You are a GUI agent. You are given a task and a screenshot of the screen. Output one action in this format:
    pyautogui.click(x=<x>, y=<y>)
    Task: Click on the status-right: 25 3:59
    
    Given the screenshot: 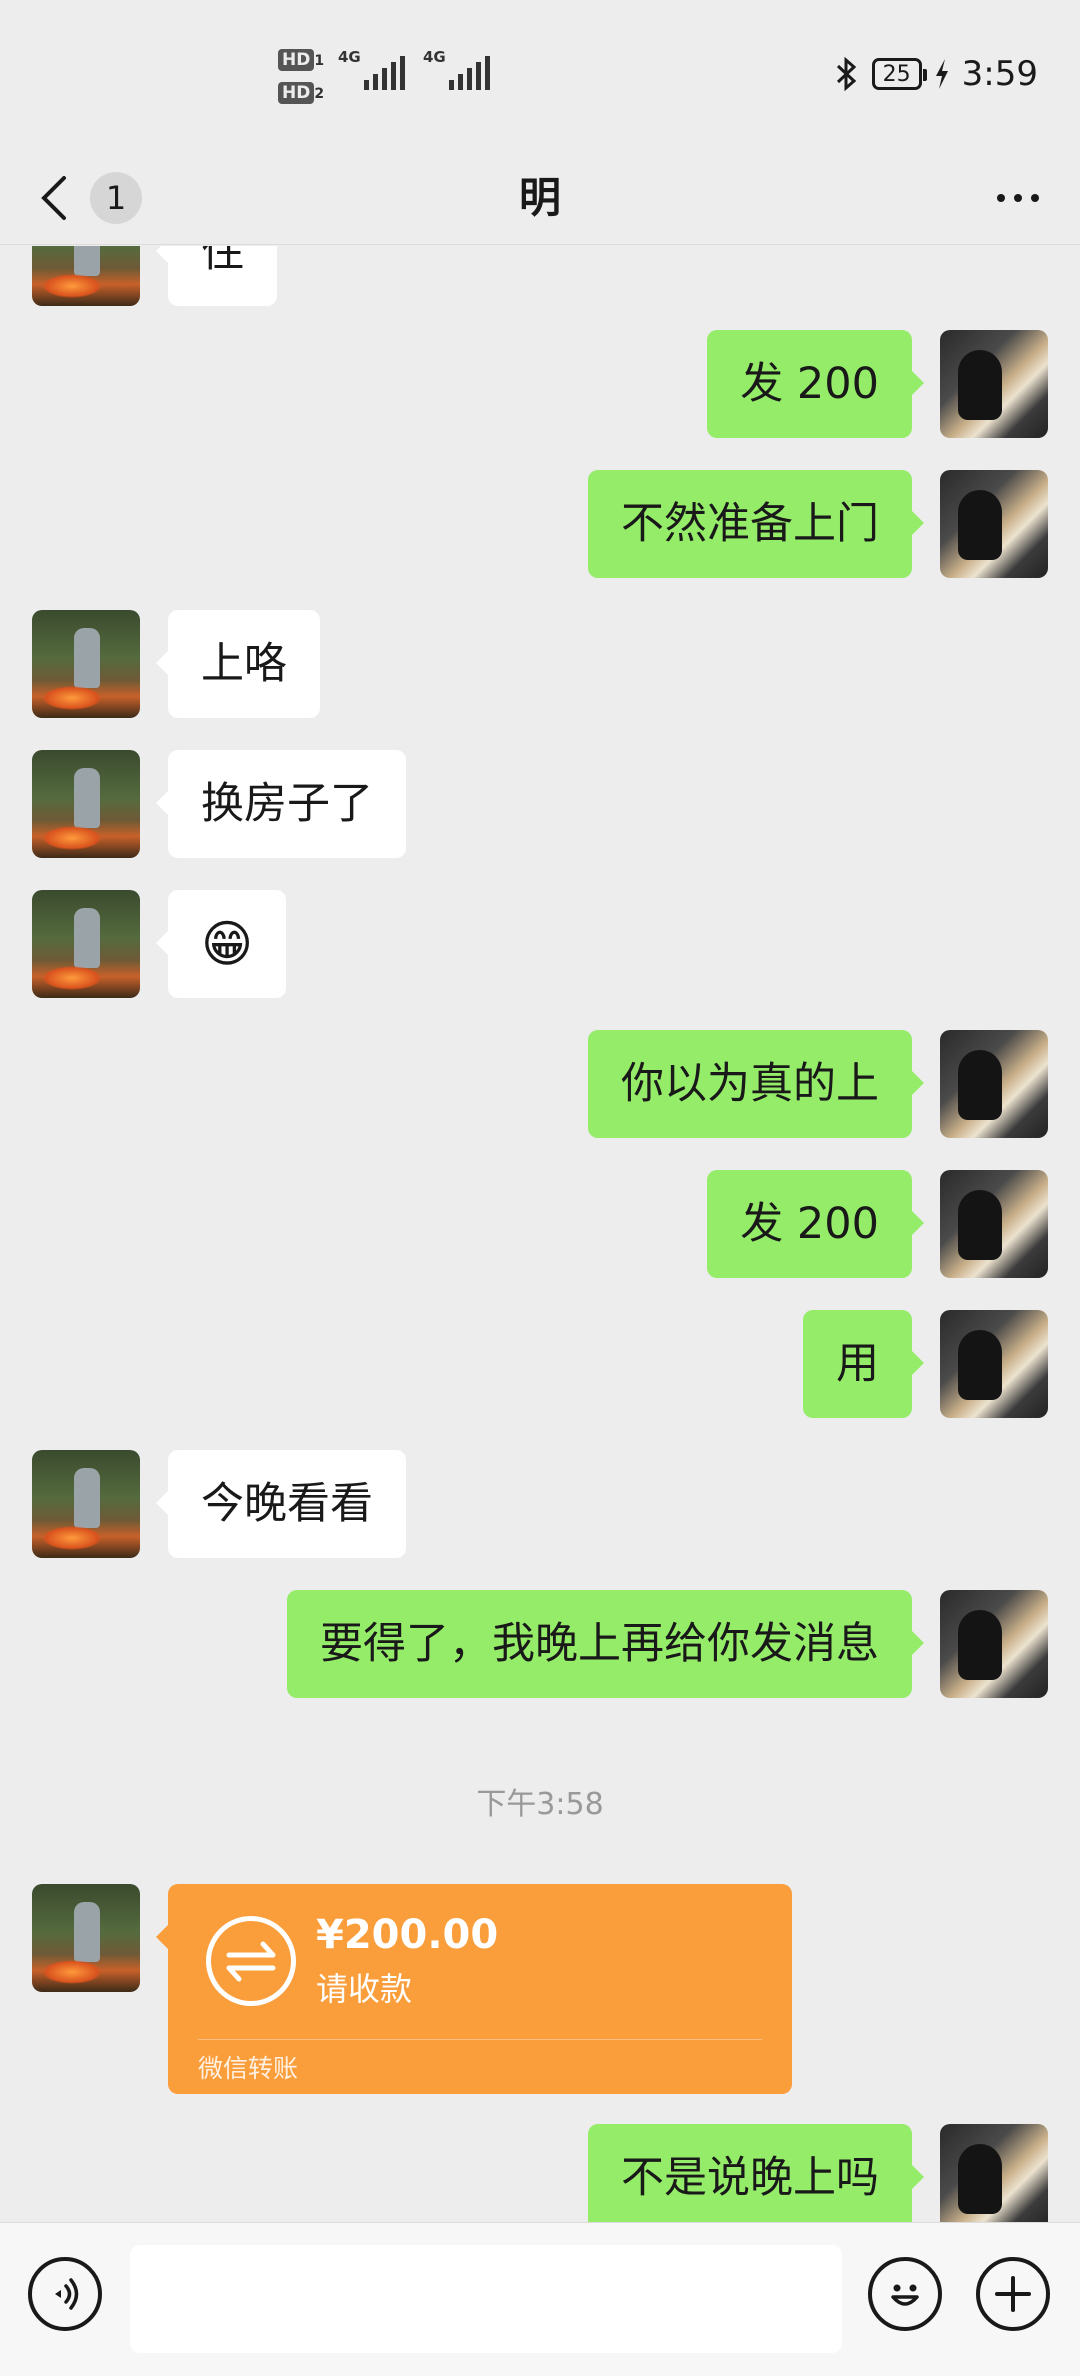 What is the action you would take?
    pyautogui.click(x=936, y=74)
    